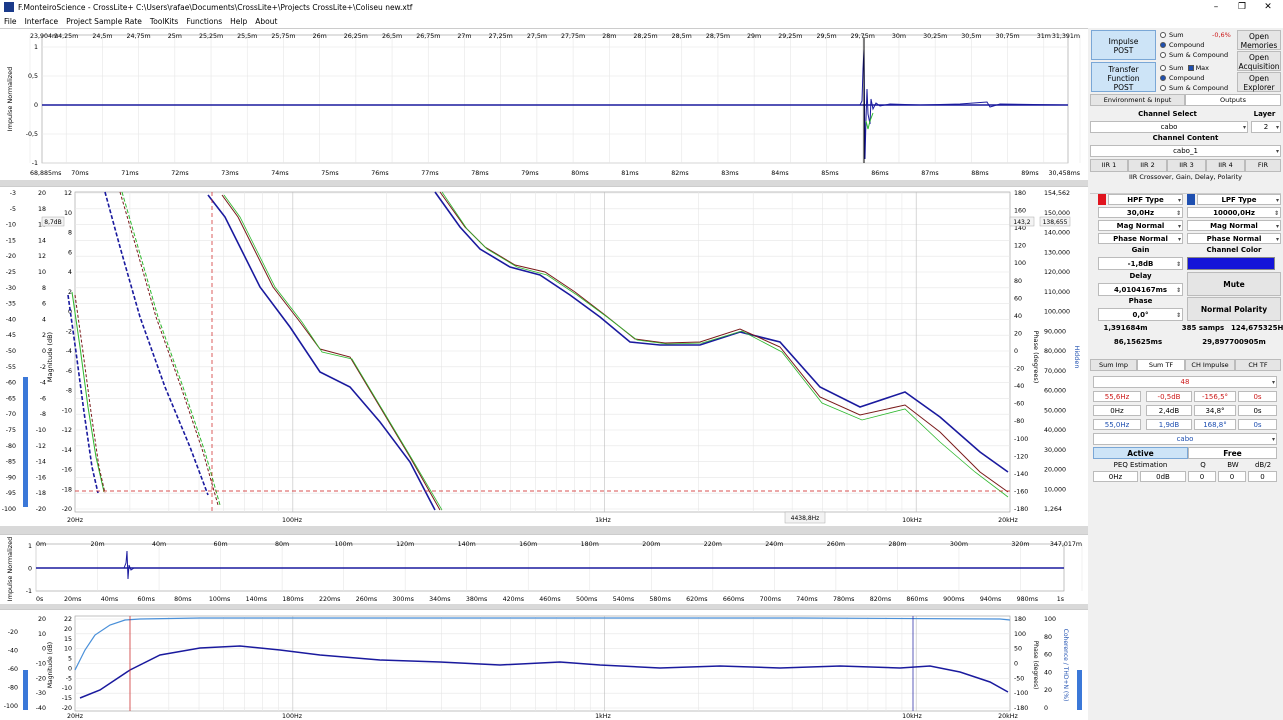  Describe the element at coordinates (1169, 396) in the screenshot. I see `row1-gain: -0,5dB` at that location.